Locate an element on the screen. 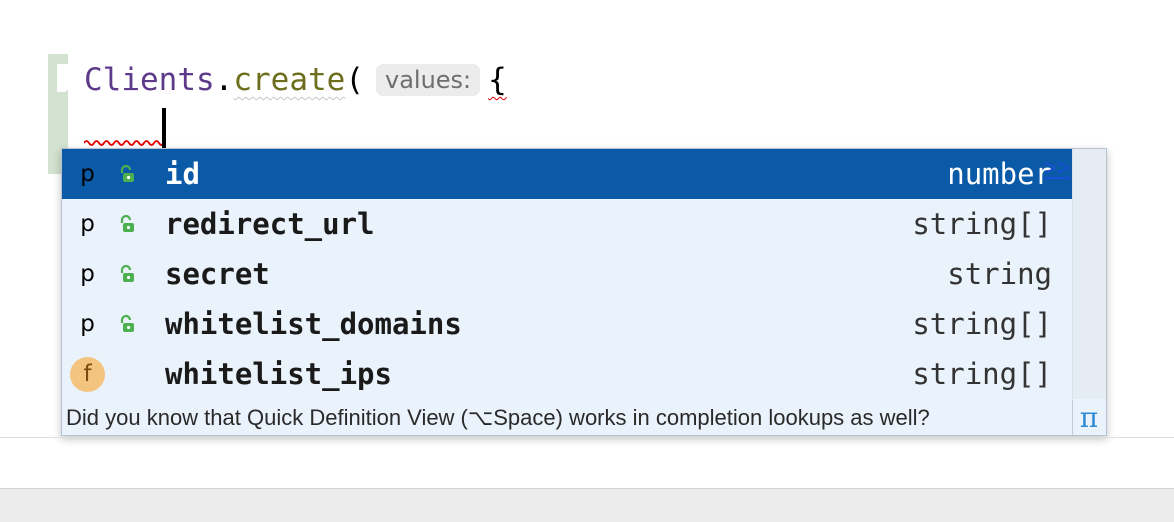 The height and width of the screenshot is (522, 1174). gutter-fold-notch is located at coordinates (63, 78).